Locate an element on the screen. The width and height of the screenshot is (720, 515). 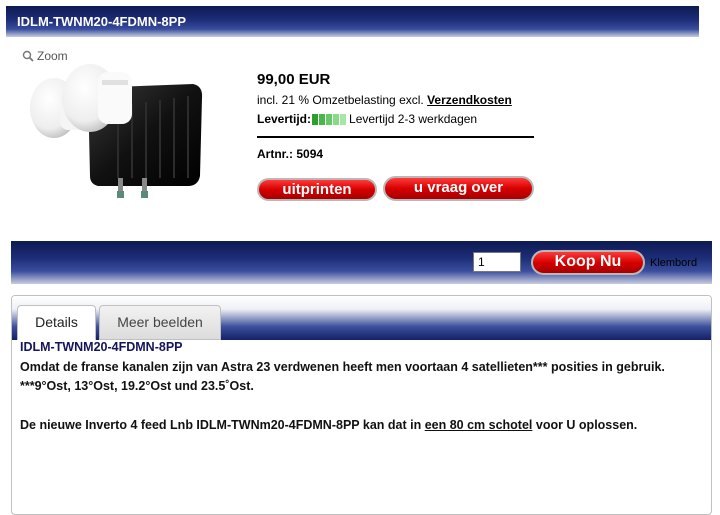
details-text-after: voor U oplossen. is located at coordinates (585, 424).